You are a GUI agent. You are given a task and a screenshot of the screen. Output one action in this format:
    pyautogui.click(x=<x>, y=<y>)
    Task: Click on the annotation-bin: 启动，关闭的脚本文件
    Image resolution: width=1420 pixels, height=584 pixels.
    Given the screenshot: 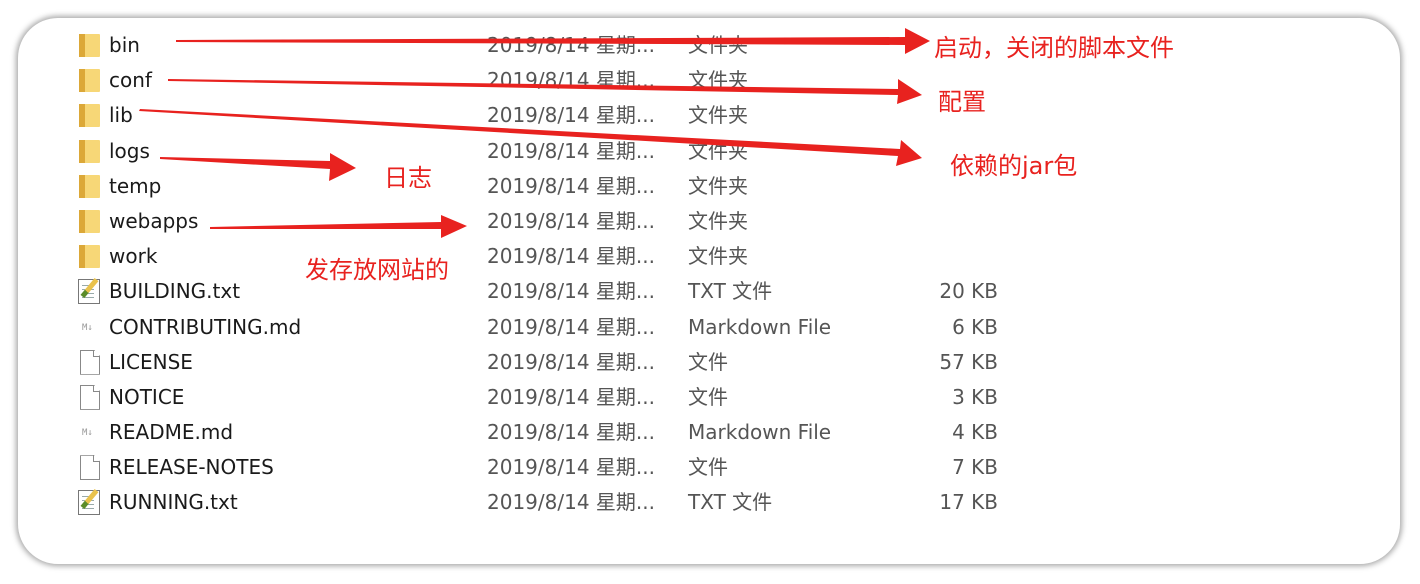 What is the action you would take?
    pyautogui.click(x=1054, y=48)
    